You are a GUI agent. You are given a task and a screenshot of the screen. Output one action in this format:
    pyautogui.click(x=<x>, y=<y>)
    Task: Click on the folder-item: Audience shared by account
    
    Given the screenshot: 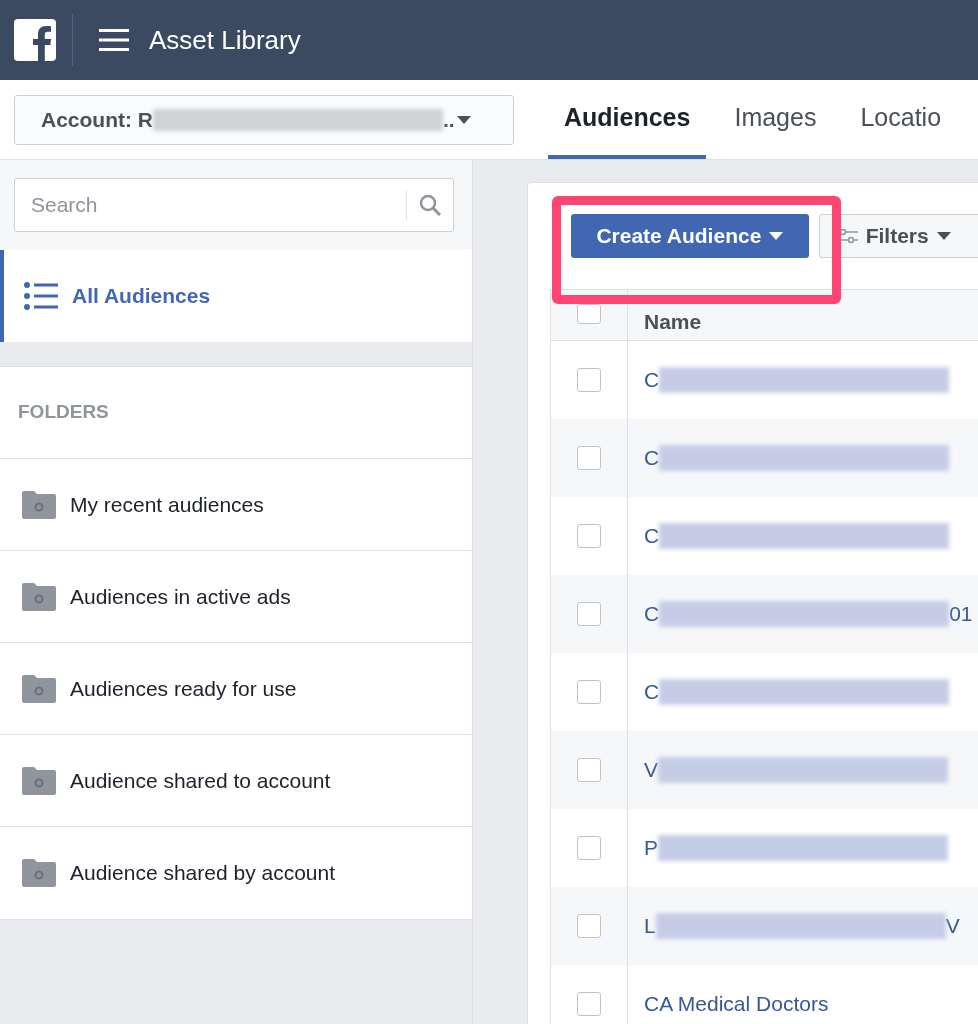 What is the action you would take?
    pyautogui.click(x=236, y=873)
    